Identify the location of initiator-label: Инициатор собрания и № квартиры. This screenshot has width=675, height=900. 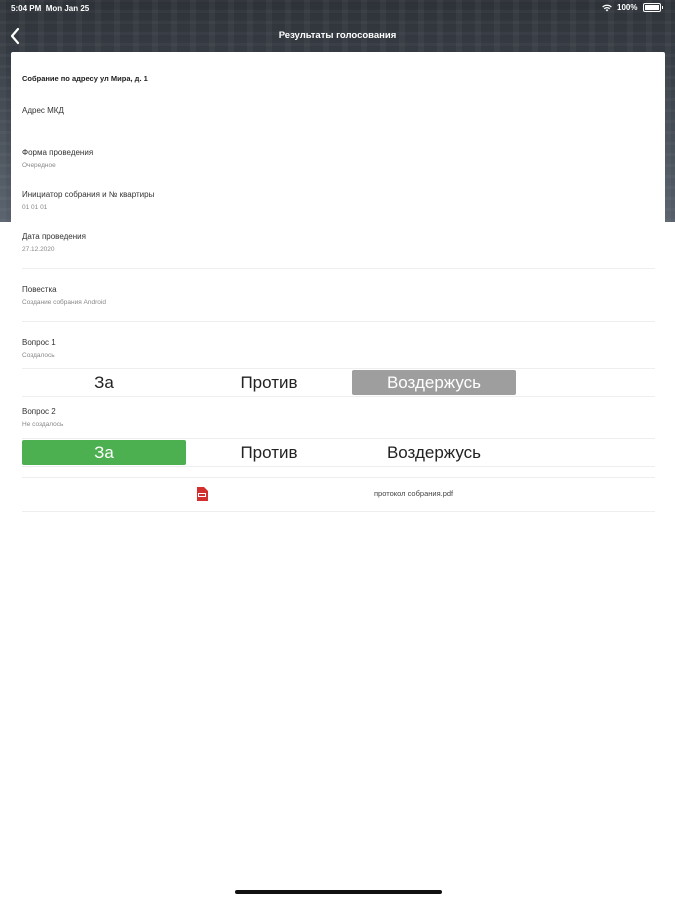
(88, 194).